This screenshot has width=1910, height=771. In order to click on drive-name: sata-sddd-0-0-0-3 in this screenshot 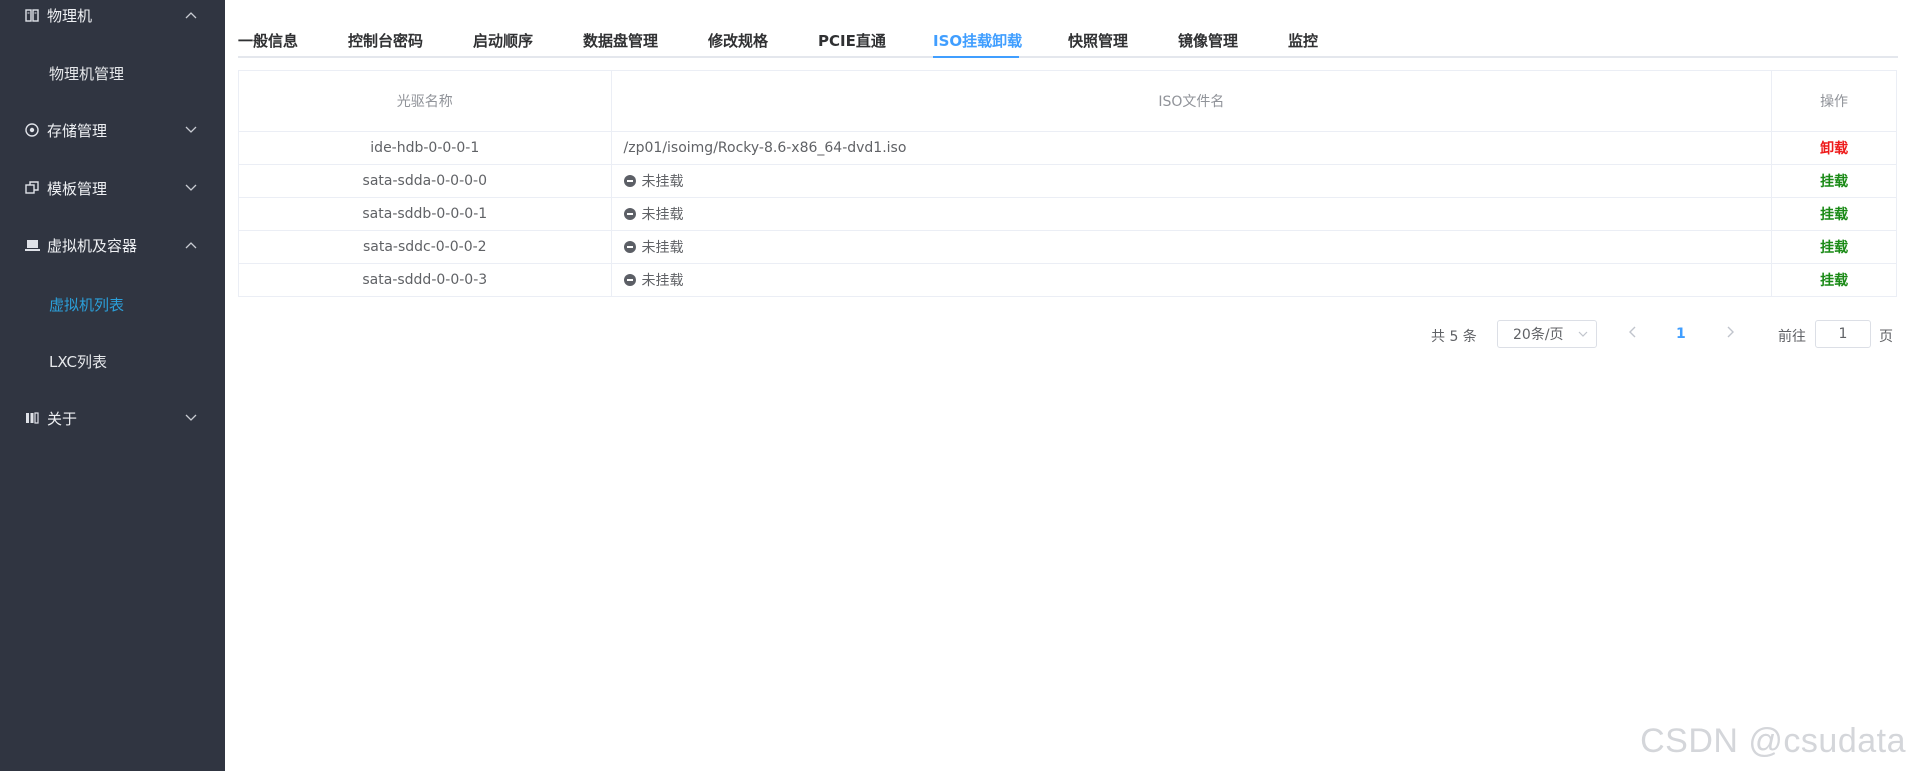, I will do `click(425, 280)`.